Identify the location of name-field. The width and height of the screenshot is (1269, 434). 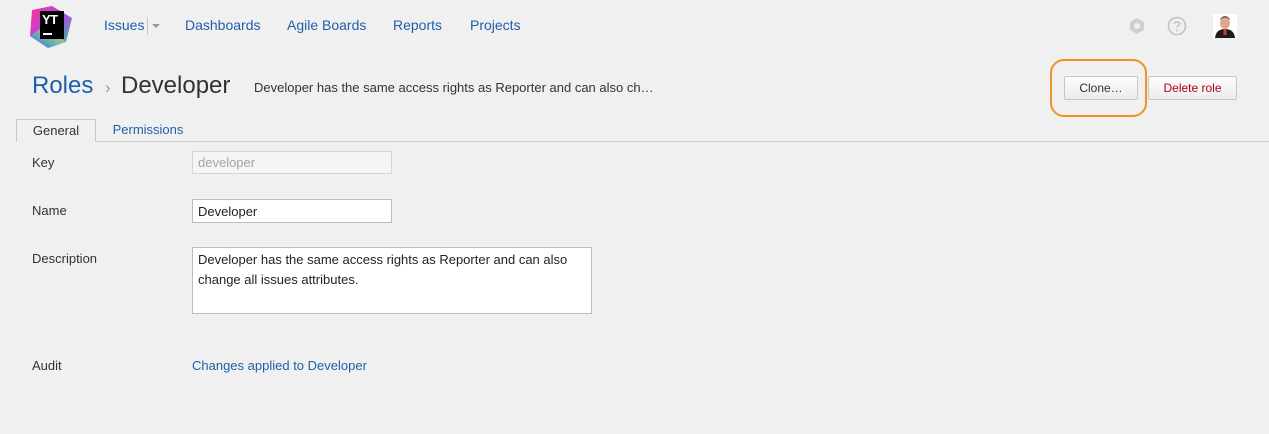
(292, 211).